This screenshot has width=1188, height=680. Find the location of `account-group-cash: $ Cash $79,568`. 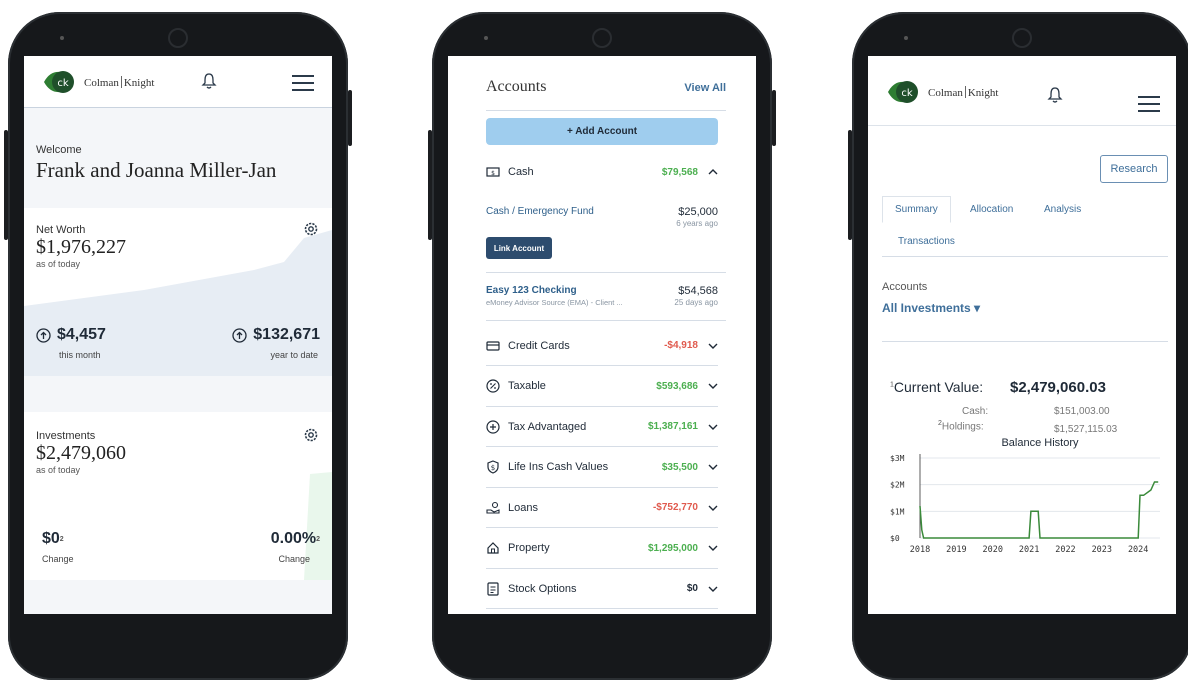

account-group-cash: $ Cash $79,568 is located at coordinates (602, 172).